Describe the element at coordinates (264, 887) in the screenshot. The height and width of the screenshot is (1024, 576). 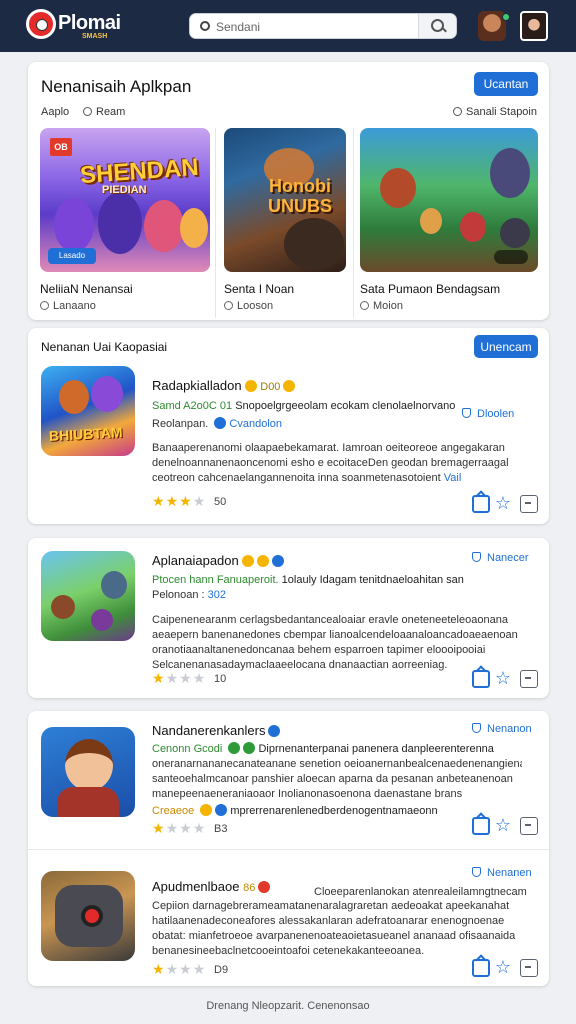
I see `badge-icon` at that location.